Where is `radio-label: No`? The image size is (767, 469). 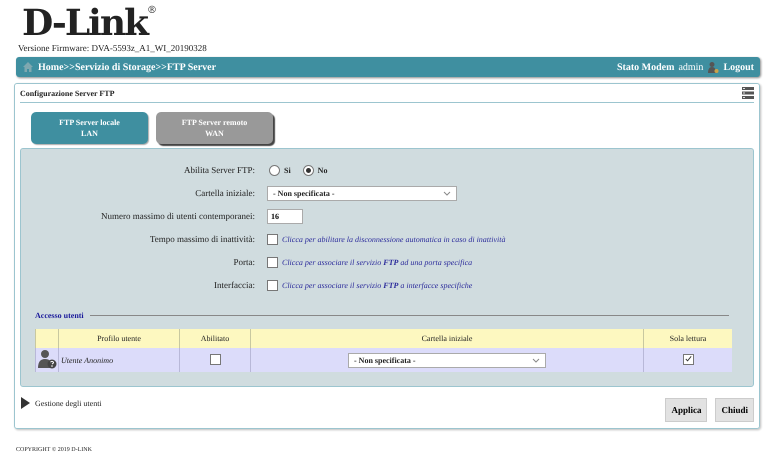 radio-label: No is located at coordinates (323, 170).